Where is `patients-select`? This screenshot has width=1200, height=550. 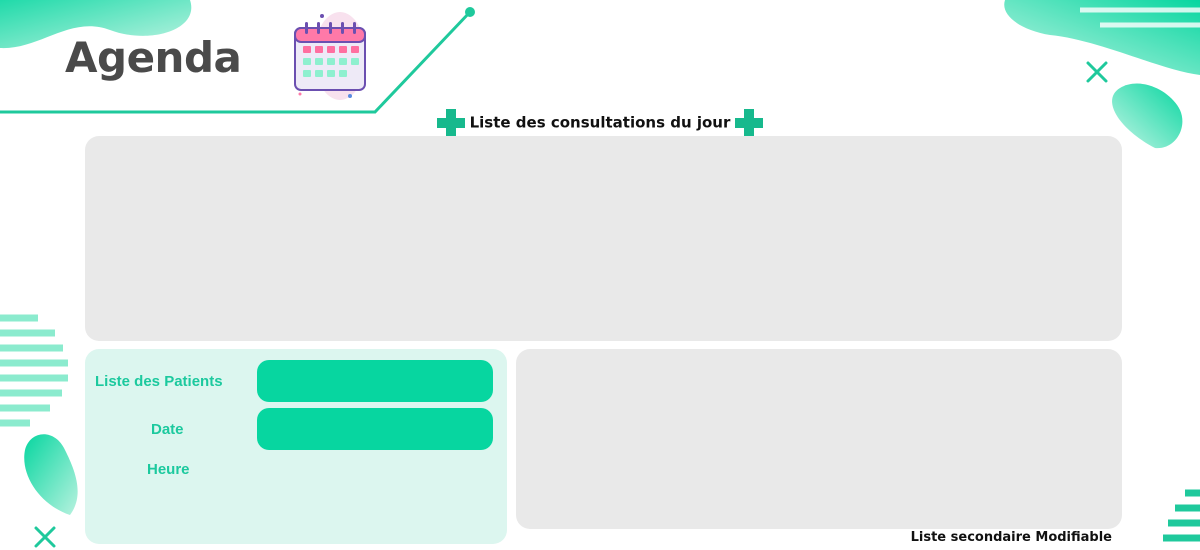 patients-select is located at coordinates (375, 381).